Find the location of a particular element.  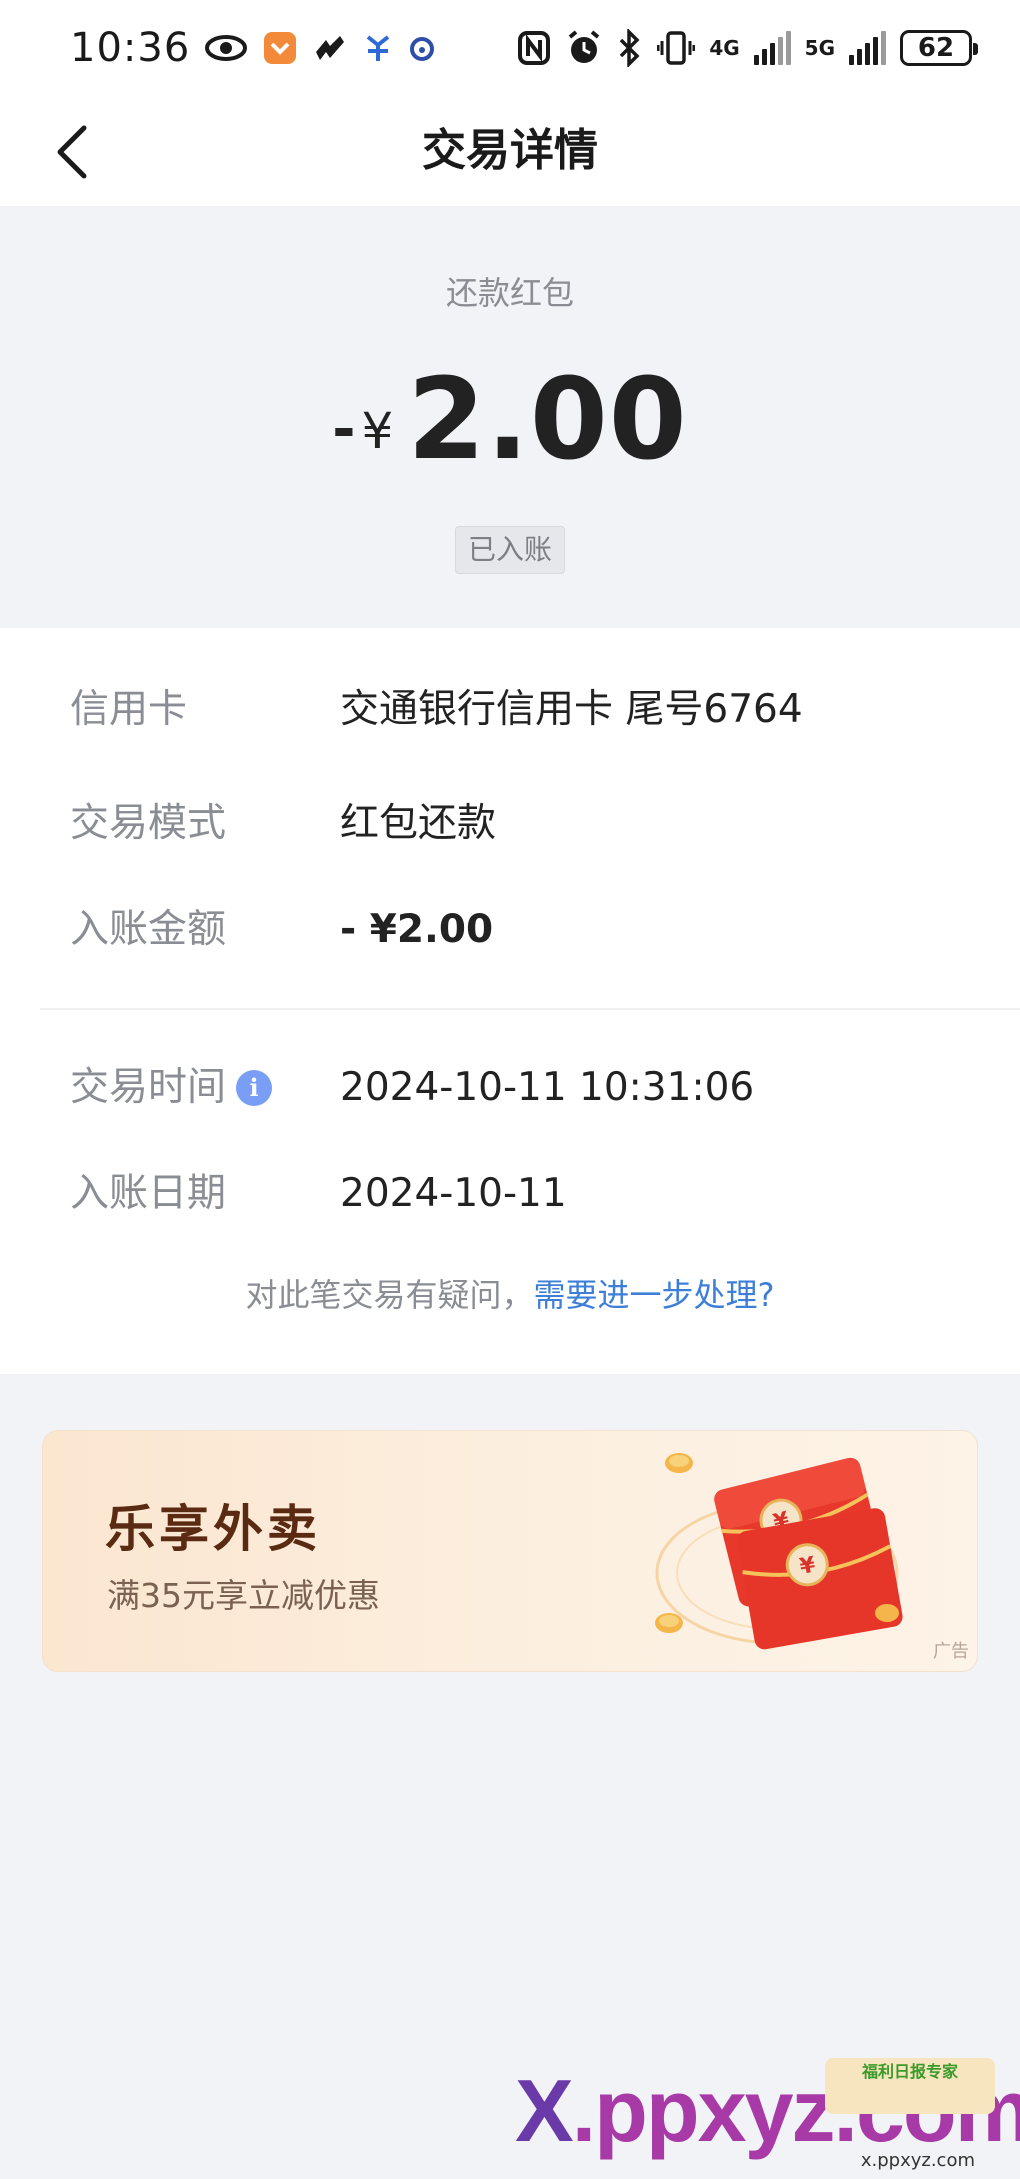

chevron-left-icon is located at coordinates (72, 152).